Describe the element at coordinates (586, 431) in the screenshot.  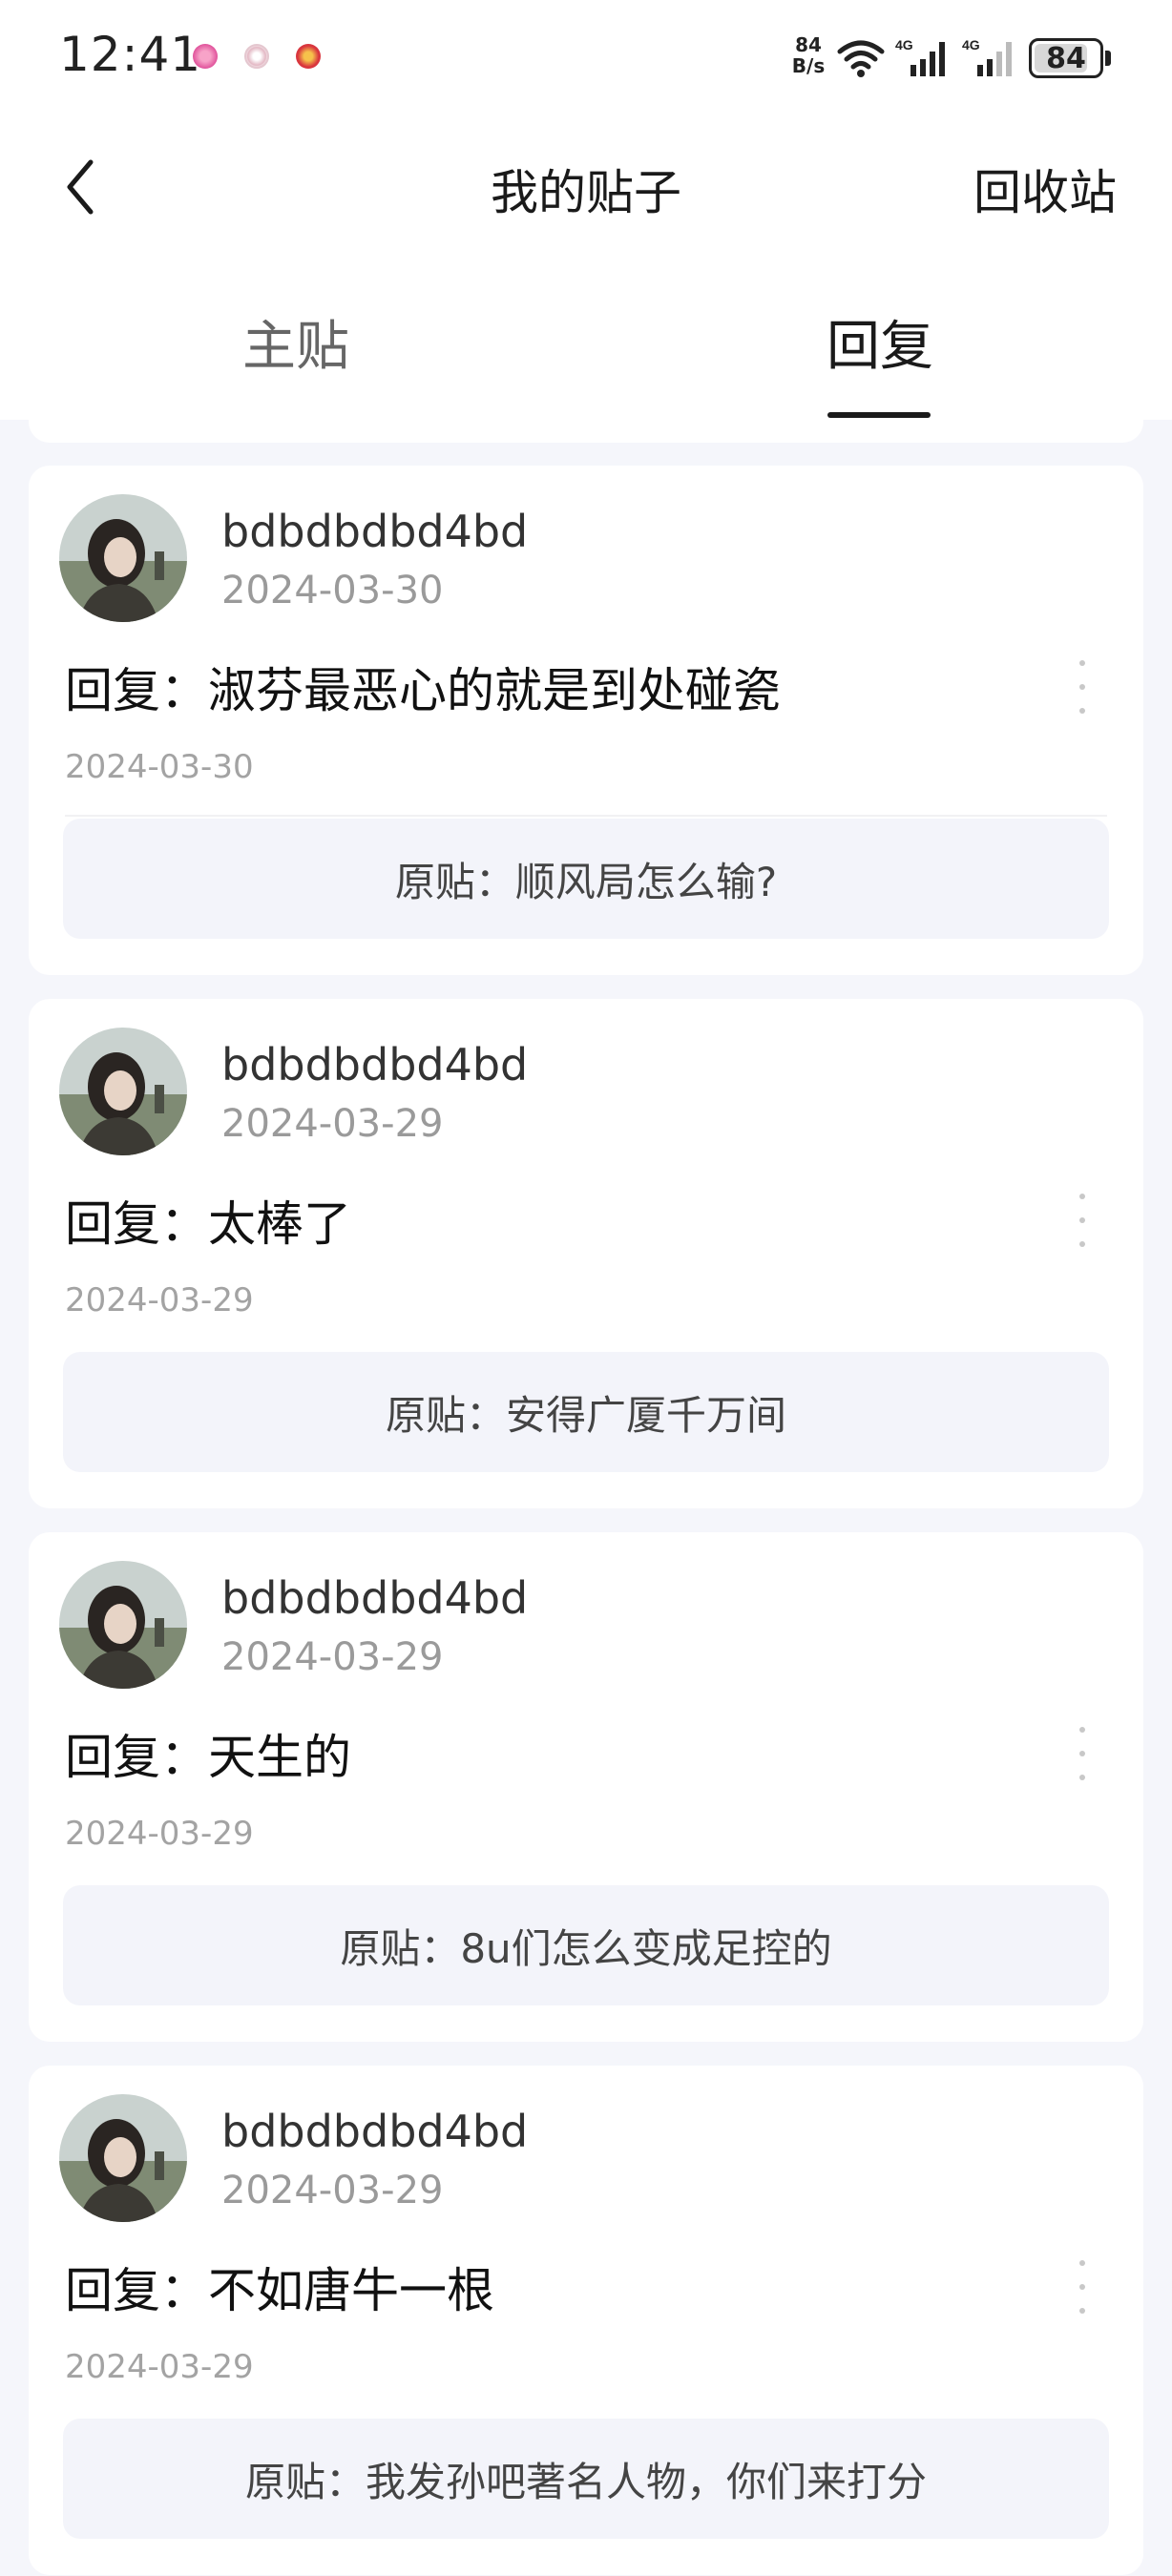
I see `previous-card-edge` at that location.